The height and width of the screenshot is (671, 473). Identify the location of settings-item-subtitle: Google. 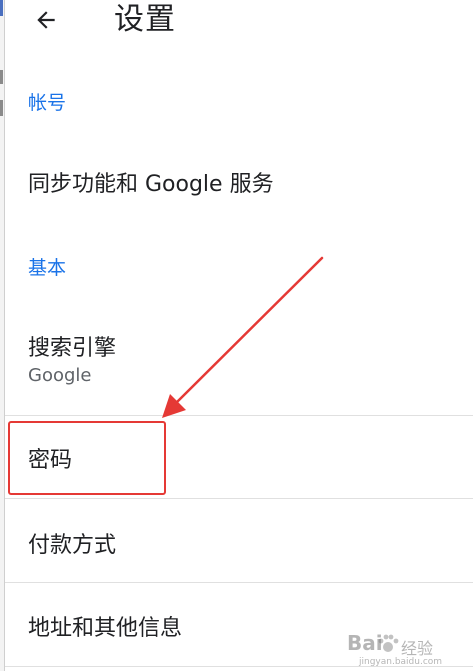
(60, 375).